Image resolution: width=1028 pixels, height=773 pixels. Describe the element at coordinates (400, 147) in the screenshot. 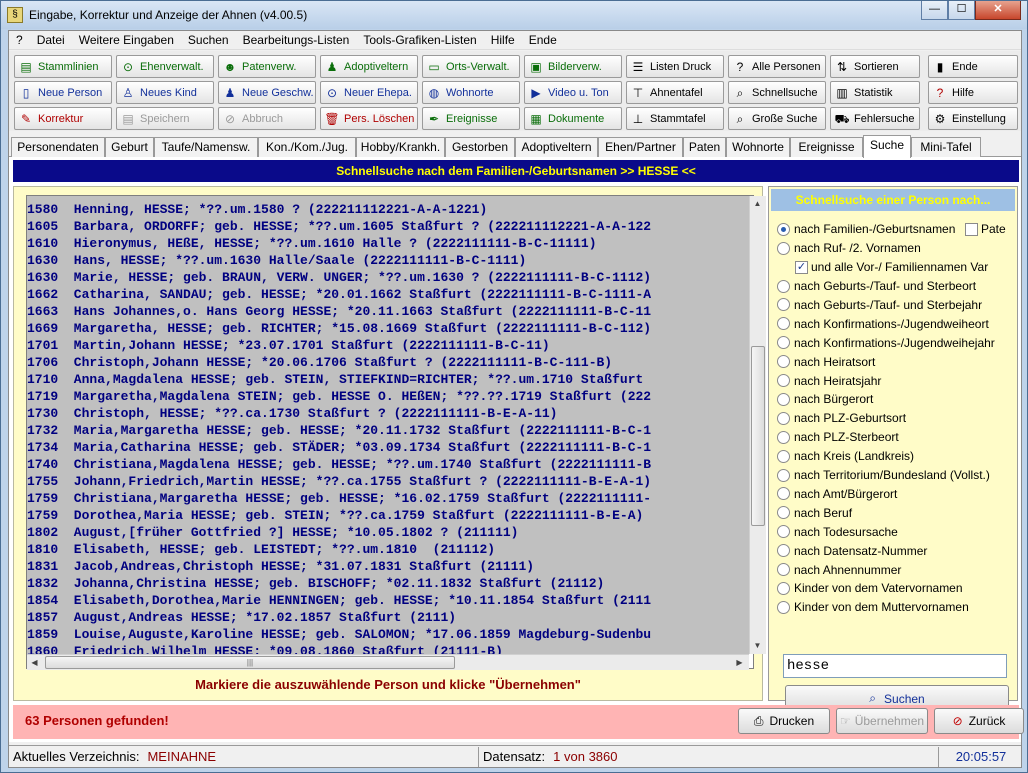

I see `tab-hobby: Hobby/Krankh.` at that location.